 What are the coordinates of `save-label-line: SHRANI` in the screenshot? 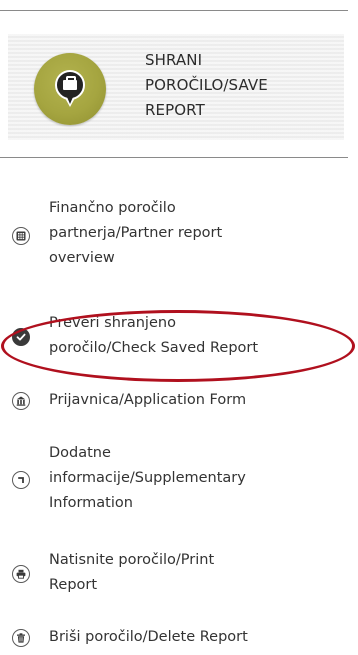 It's located at (174, 60).